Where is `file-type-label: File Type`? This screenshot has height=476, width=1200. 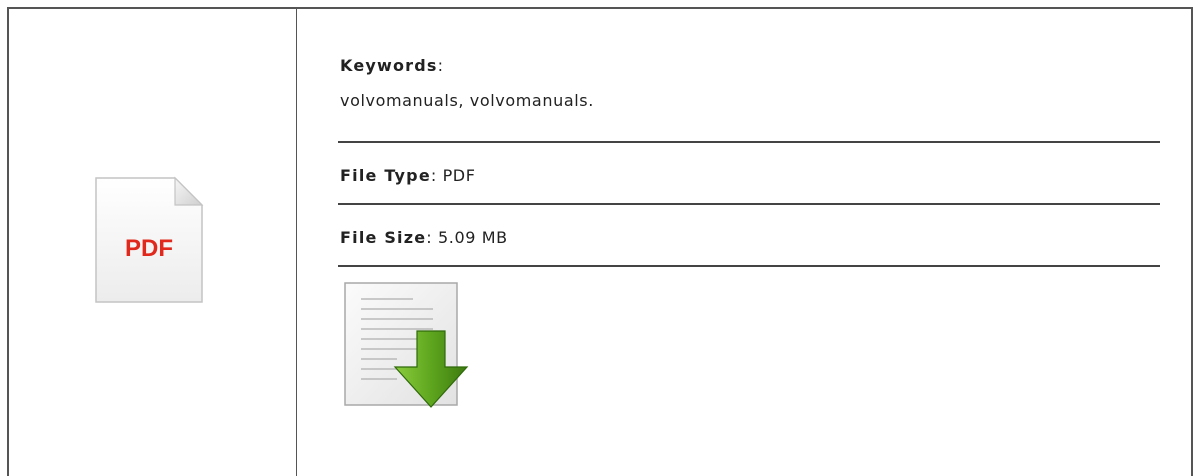 file-type-label: File Type is located at coordinates (385, 175).